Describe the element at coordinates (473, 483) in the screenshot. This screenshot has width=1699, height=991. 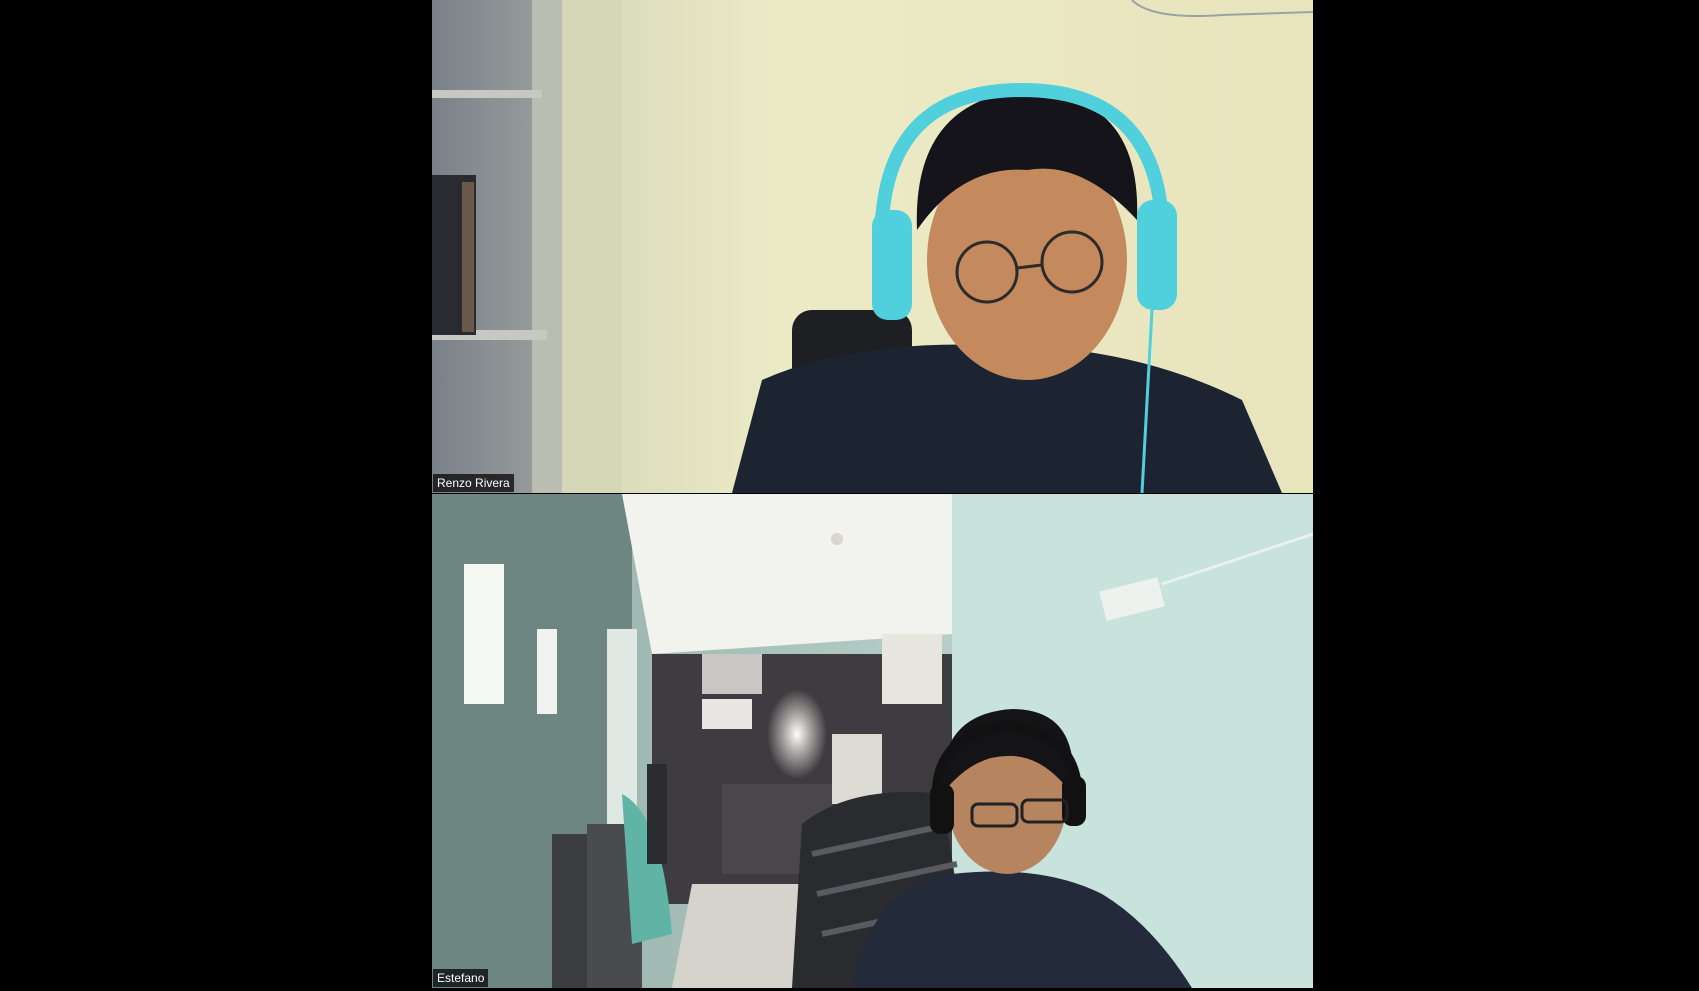
I see `participant-name-label: Renzo Rivera` at that location.